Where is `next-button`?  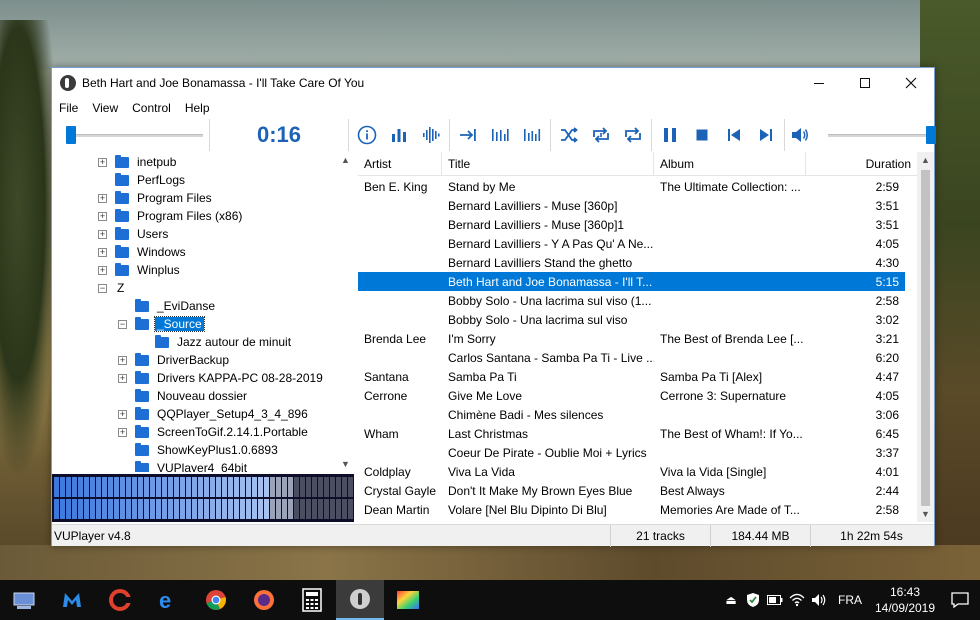 next-button is located at coordinates (766, 135).